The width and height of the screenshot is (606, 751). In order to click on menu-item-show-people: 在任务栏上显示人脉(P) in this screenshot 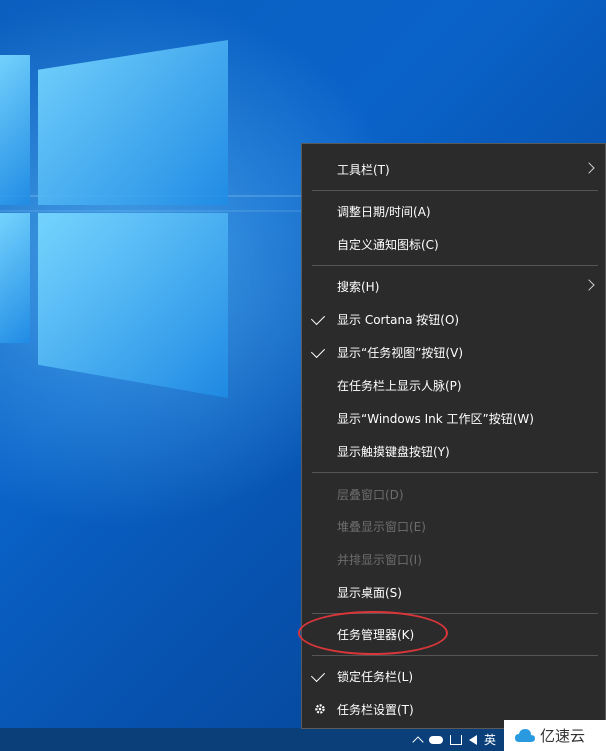, I will do `click(453, 385)`.